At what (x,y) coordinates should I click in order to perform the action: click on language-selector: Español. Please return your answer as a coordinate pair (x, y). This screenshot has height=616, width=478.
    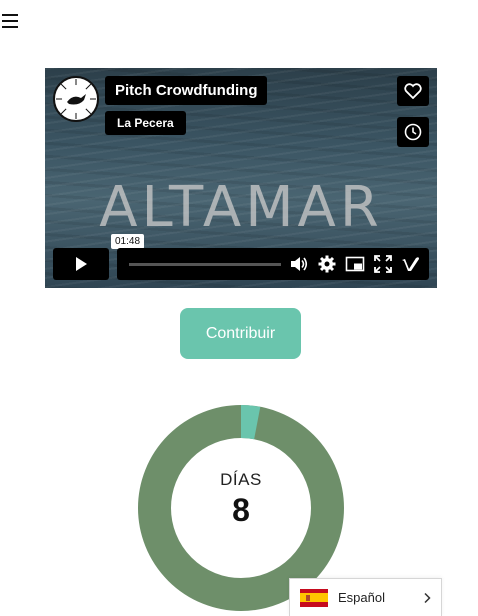
    Looking at the image, I should click on (365, 597).